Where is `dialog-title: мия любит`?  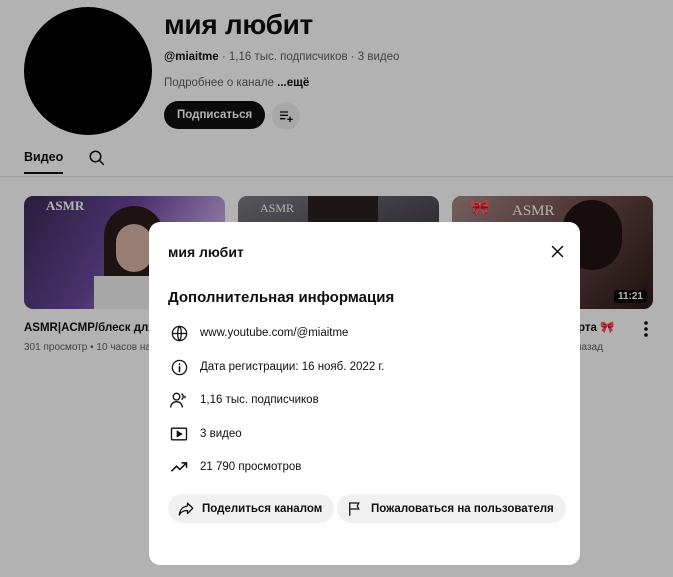
dialog-title: мия любит is located at coordinates (206, 252).